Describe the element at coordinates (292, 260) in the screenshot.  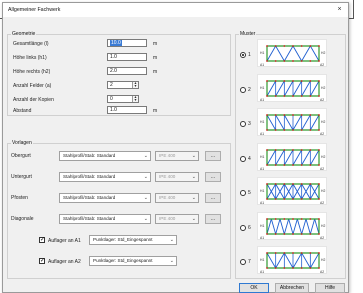
I see `truss-pattern-7: H1 H2 A1 A2` at that location.